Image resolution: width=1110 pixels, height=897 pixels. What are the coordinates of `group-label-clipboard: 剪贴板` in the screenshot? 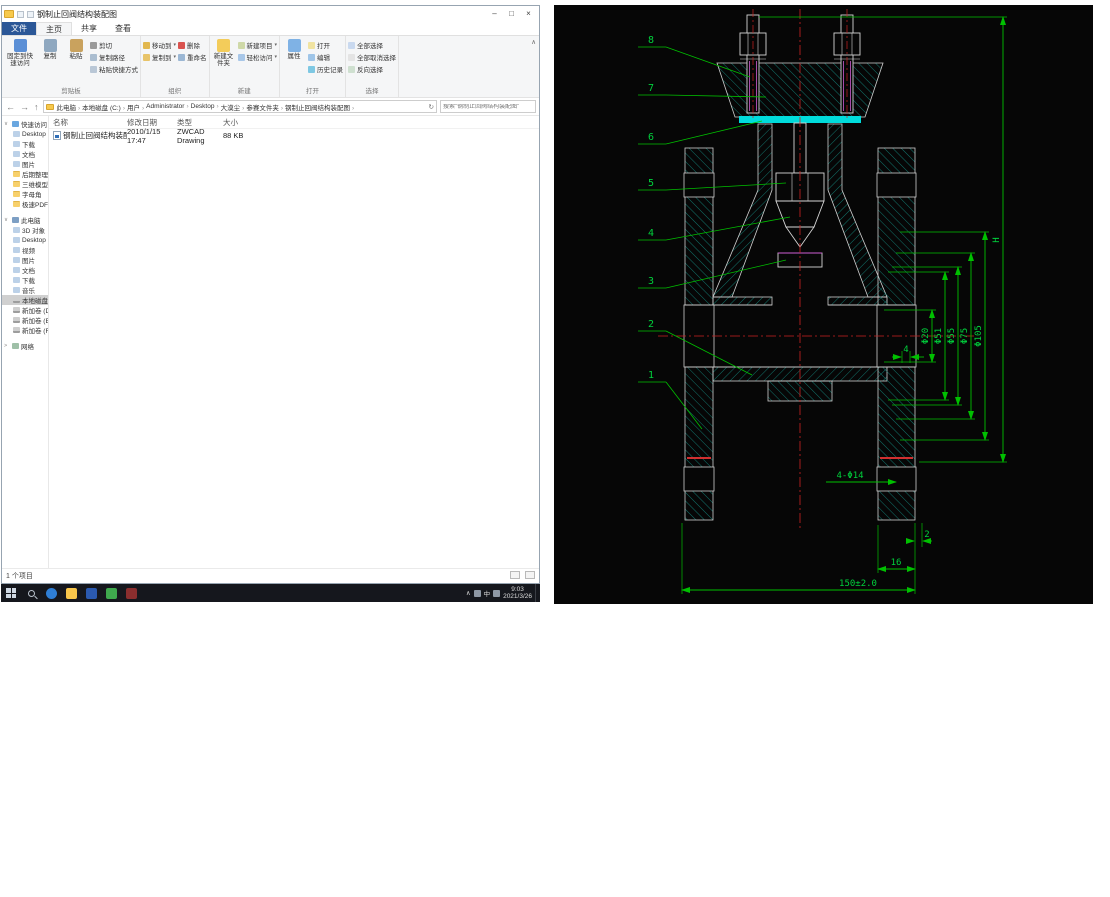 It's located at (71, 91).